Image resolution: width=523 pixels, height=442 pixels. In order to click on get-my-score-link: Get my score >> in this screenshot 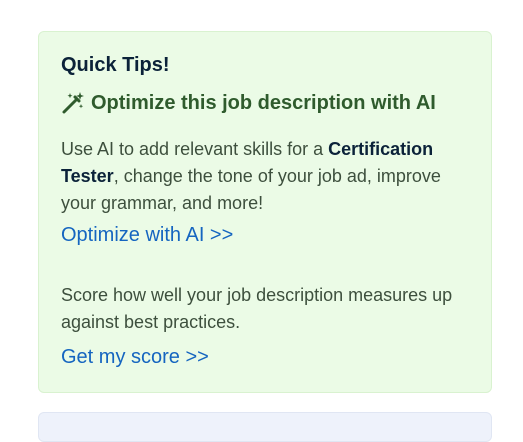, I will do `click(135, 357)`.